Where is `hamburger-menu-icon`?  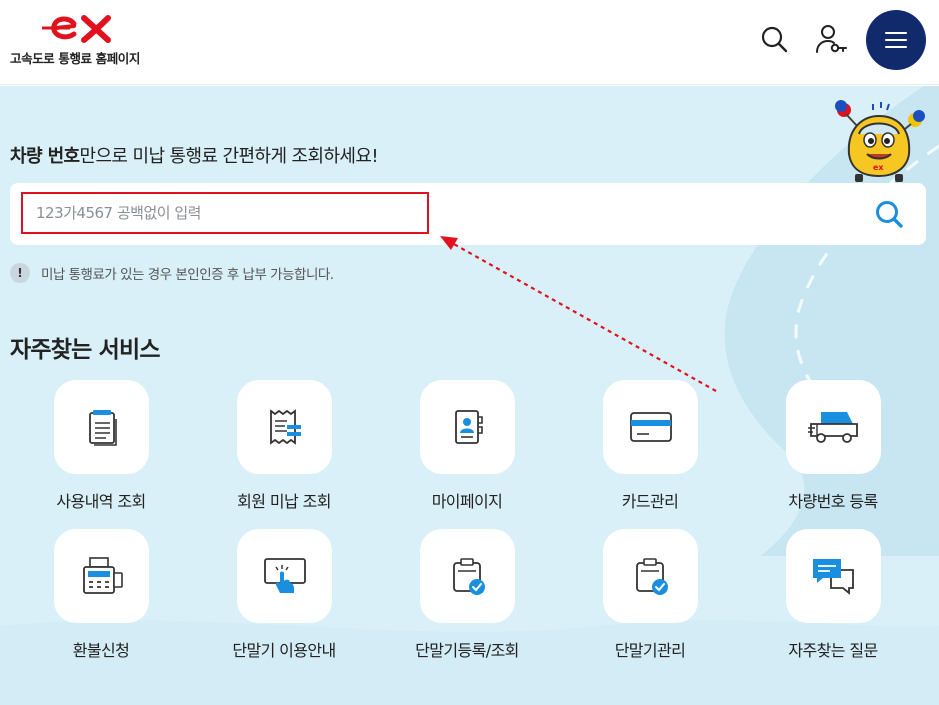
hamburger-menu-icon is located at coordinates (896, 40).